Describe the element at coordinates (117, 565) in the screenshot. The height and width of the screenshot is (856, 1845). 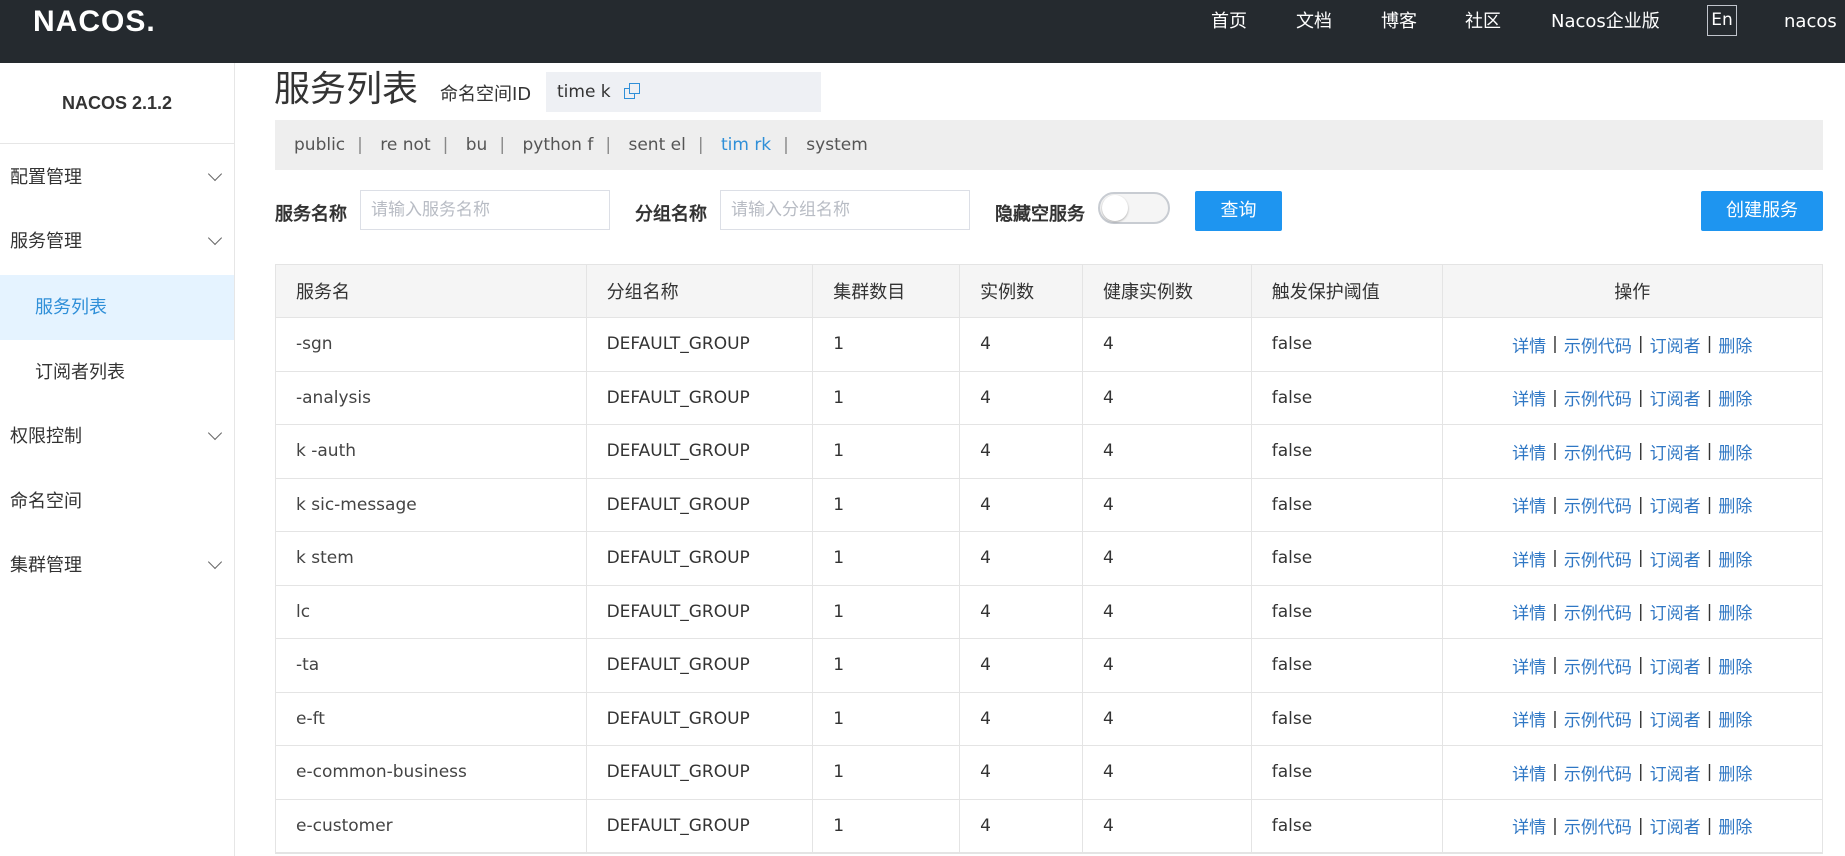
I see `sidebar-item-cluster: 集群管理` at that location.